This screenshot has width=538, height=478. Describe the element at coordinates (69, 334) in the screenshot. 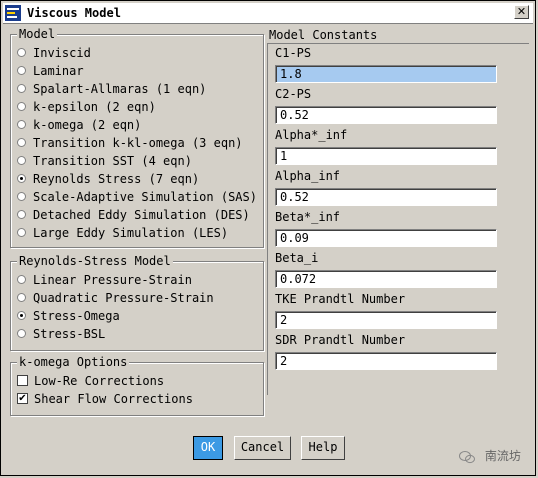

I see `radio-option-label: Stress-BSL` at that location.